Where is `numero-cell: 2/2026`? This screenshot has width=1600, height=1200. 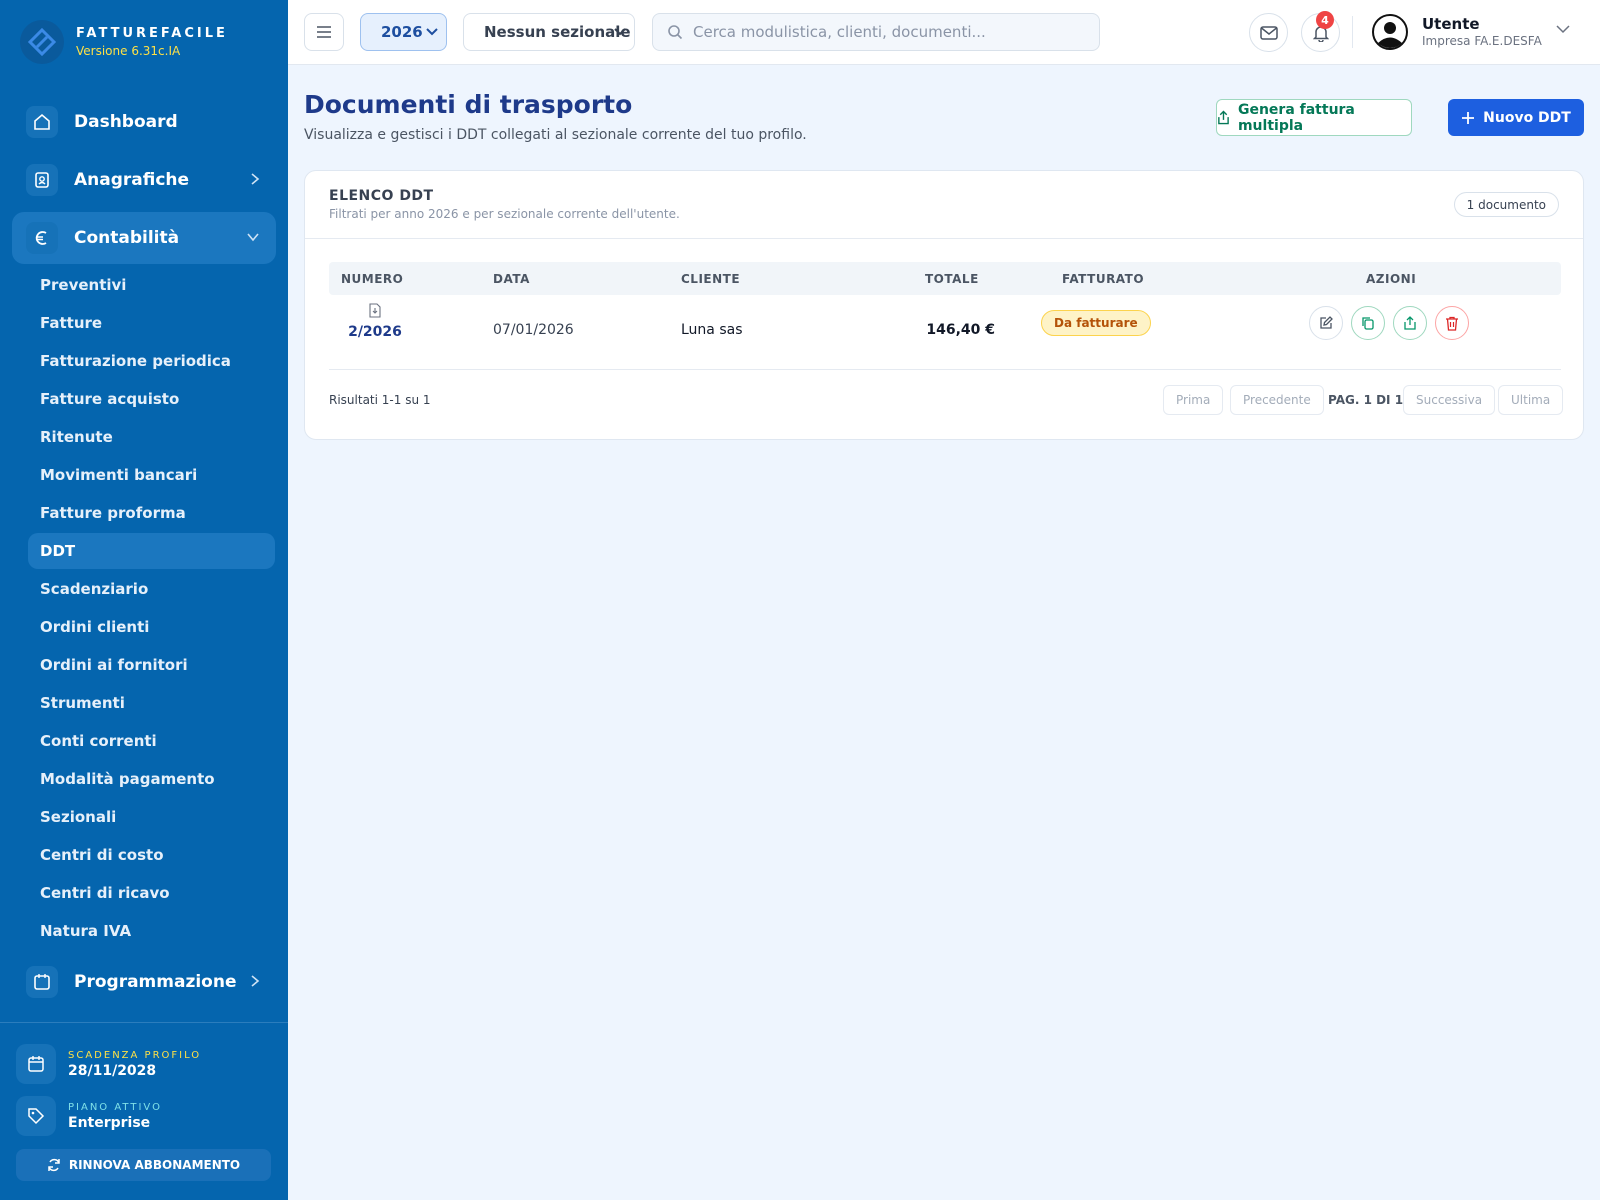
numero-cell: 2/2026 is located at coordinates (375, 321).